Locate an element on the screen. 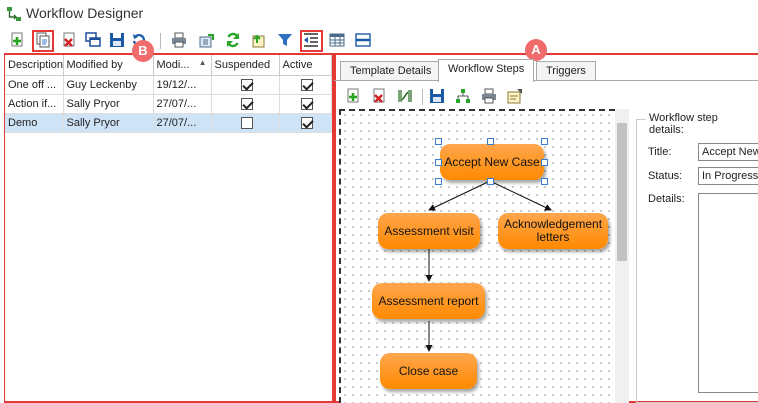 The image size is (758, 403). delete-step-button is located at coordinates (379, 96).